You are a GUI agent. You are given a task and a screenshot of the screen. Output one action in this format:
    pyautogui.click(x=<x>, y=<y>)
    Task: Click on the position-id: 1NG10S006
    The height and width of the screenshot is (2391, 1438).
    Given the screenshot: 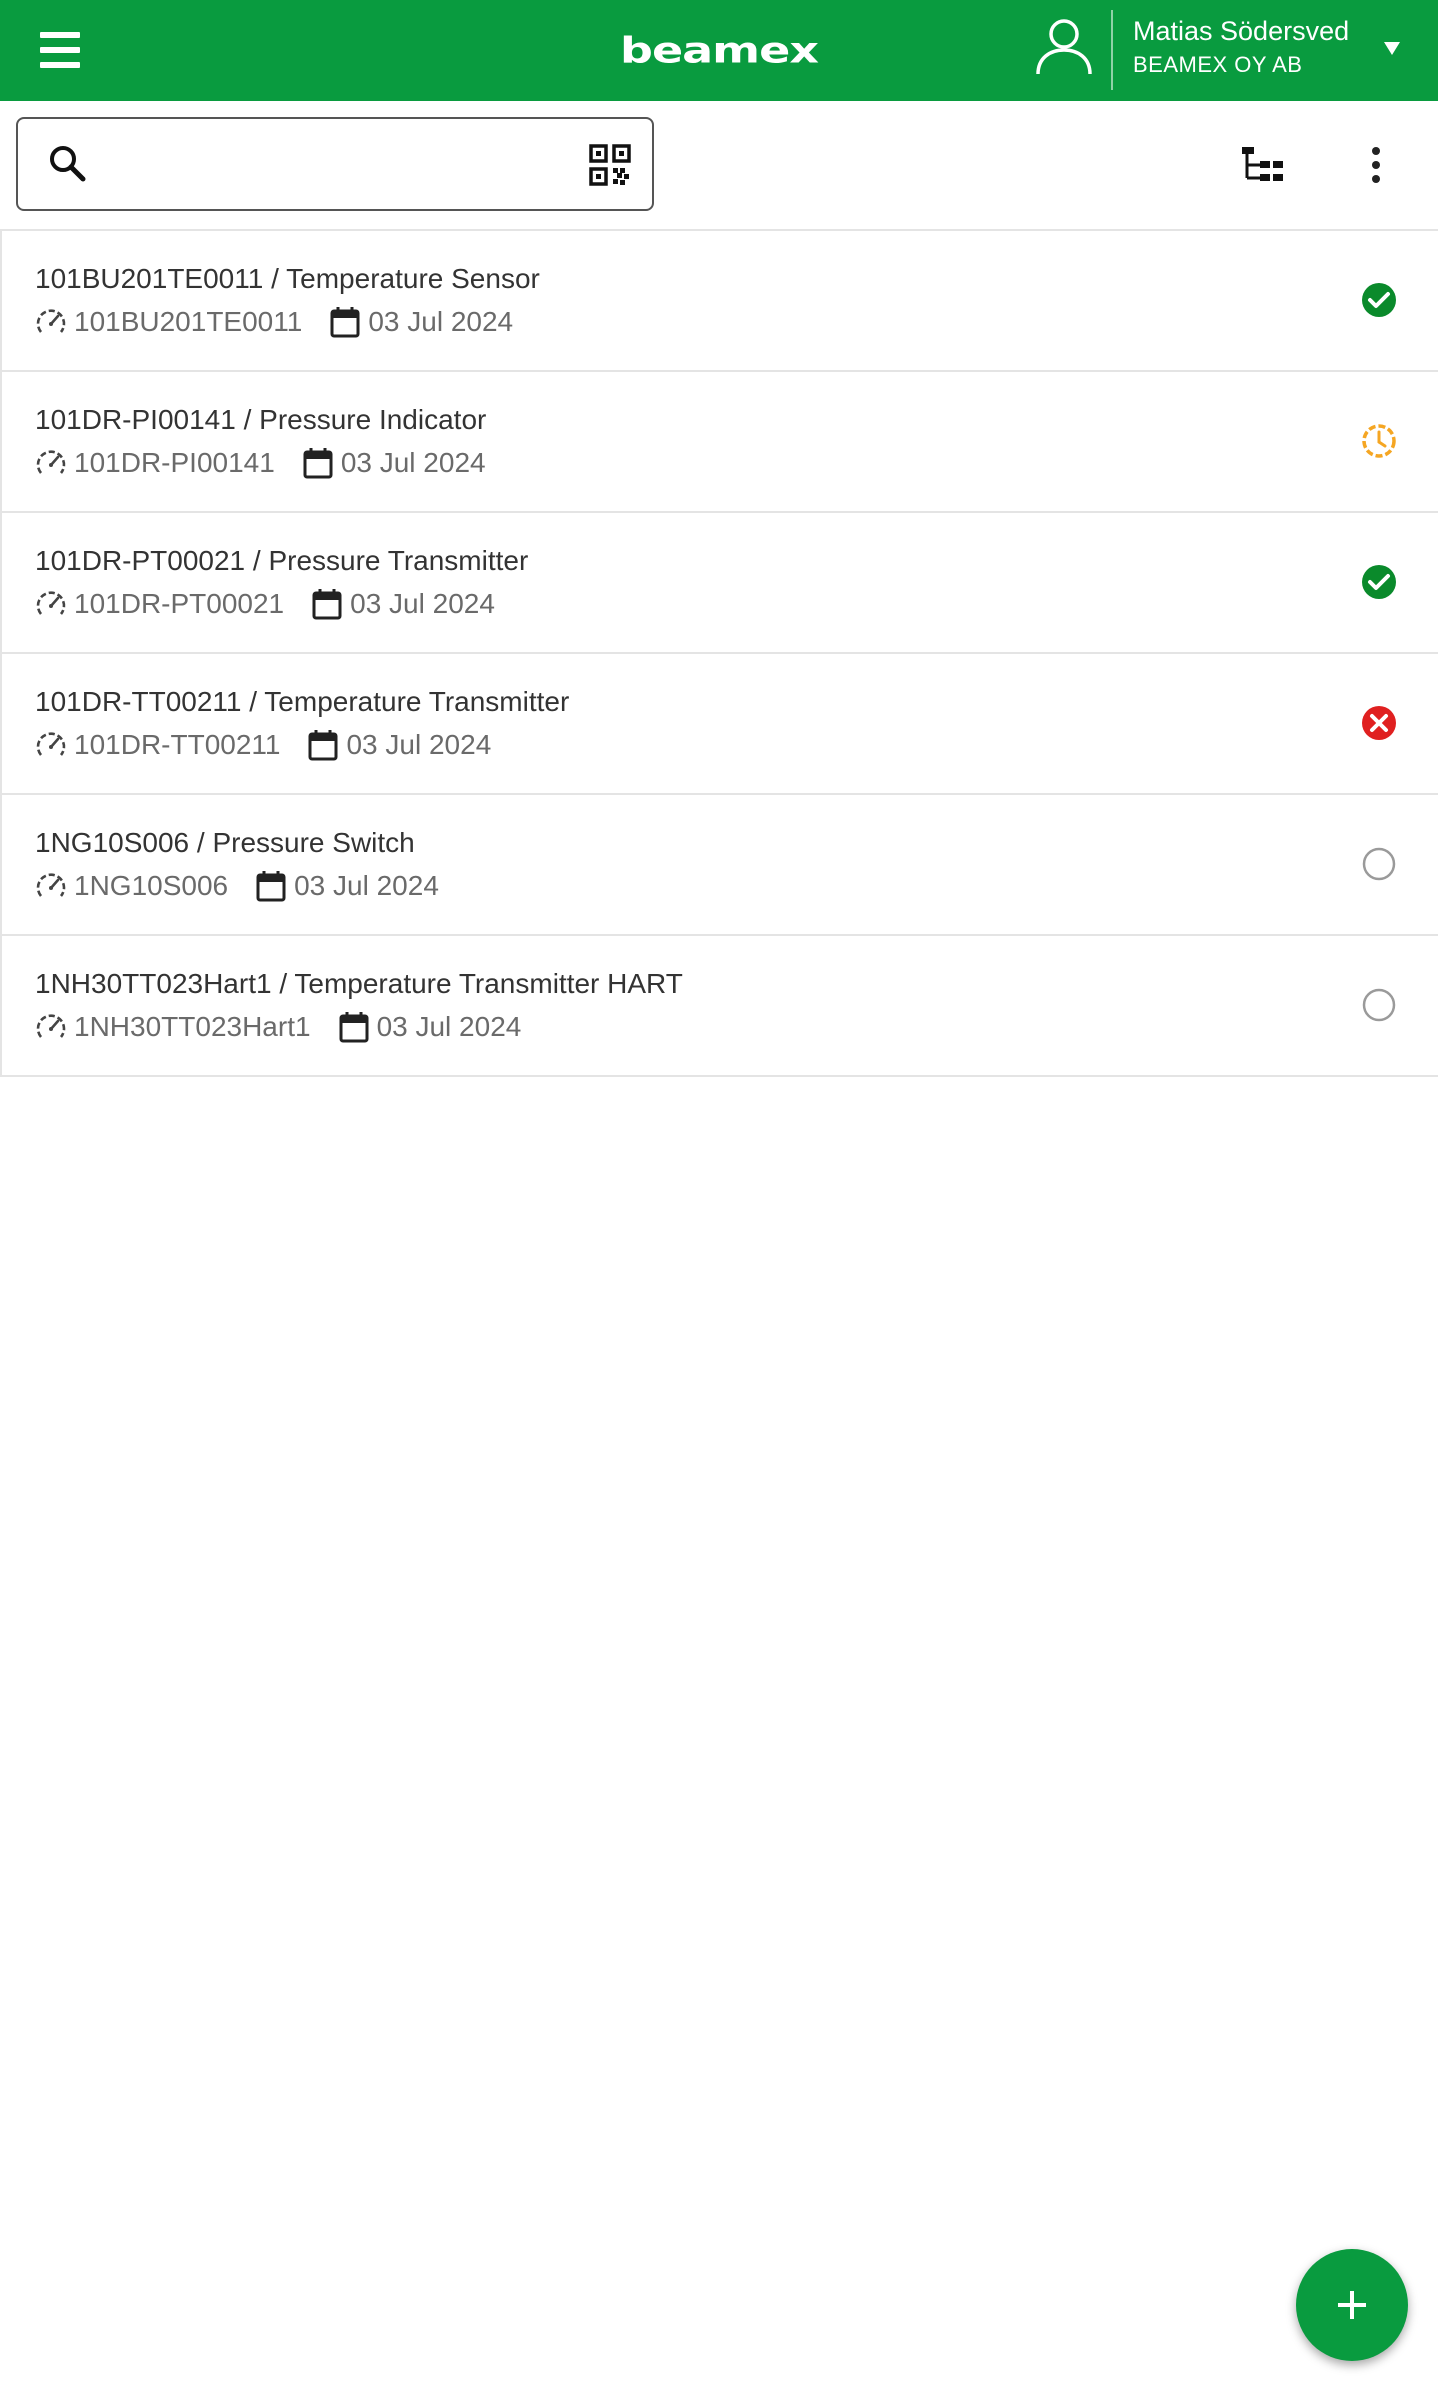 What is the action you would take?
    pyautogui.click(x=151, y=885)
    